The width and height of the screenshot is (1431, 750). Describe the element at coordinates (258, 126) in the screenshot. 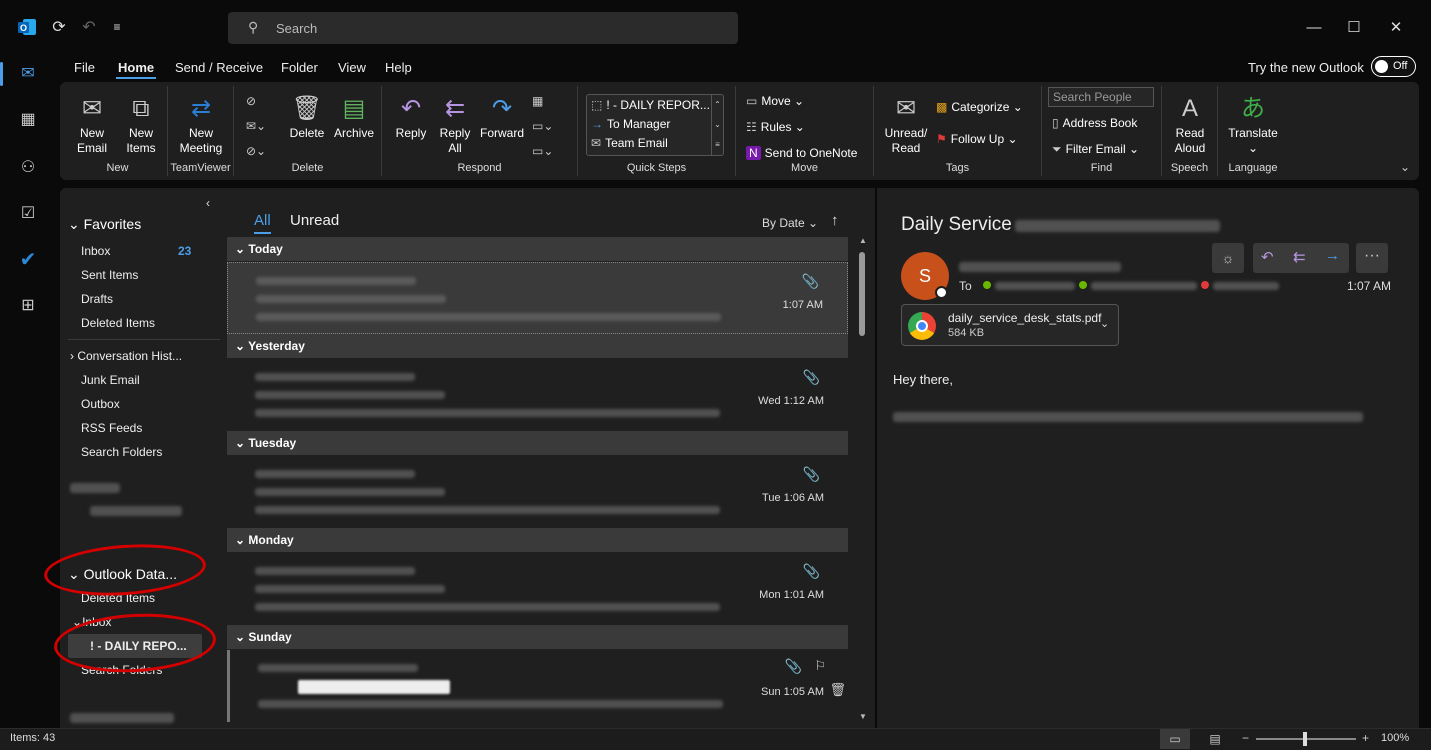

I see `cleanup-icon: ✉⌄` at that location.